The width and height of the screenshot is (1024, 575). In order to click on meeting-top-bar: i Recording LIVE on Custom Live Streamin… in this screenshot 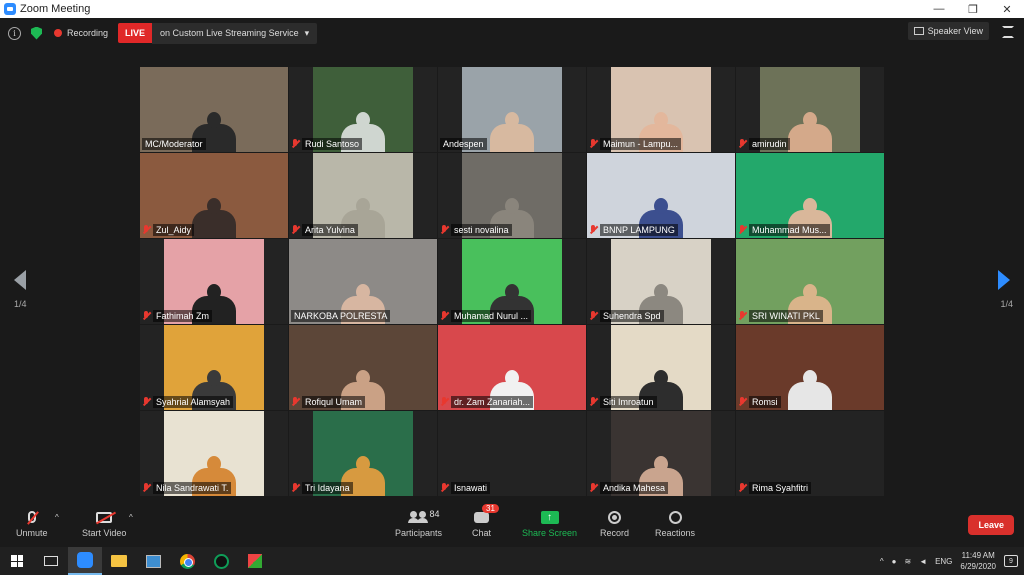, I will do `click(512, 33)`.